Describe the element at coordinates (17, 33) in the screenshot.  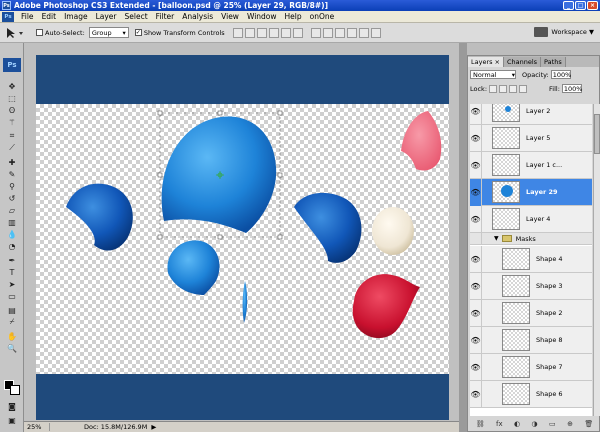
I see `tool-preset-picker` at that location.